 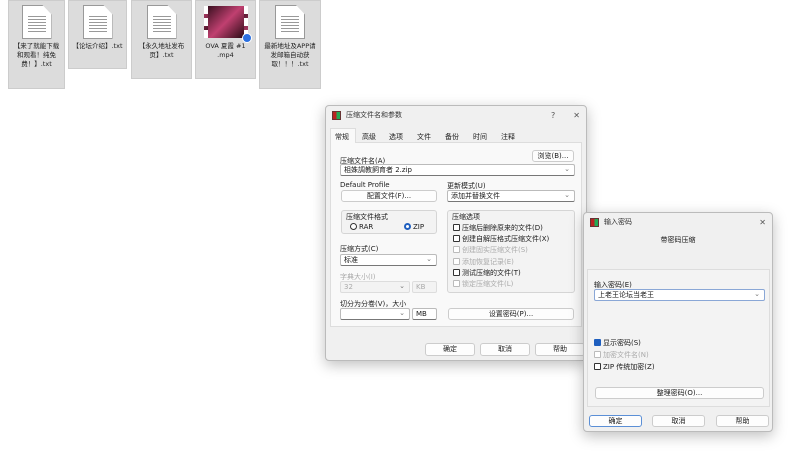 I want to click on checkbox-label: 显示密码(S), so click(x=622, y=343).